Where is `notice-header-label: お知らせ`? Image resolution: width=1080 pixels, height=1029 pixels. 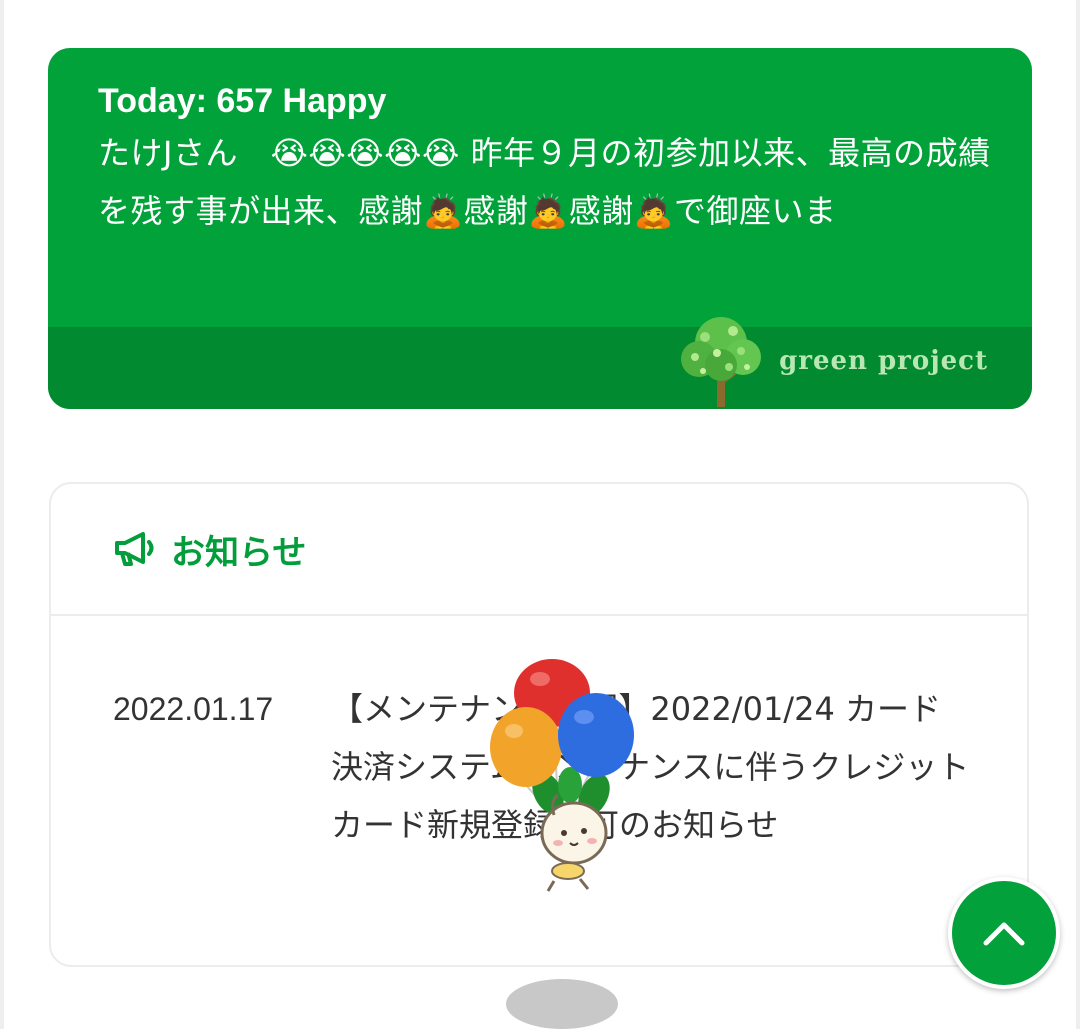 notice-header-label: お知らせ is located at coordinates (239, 552).